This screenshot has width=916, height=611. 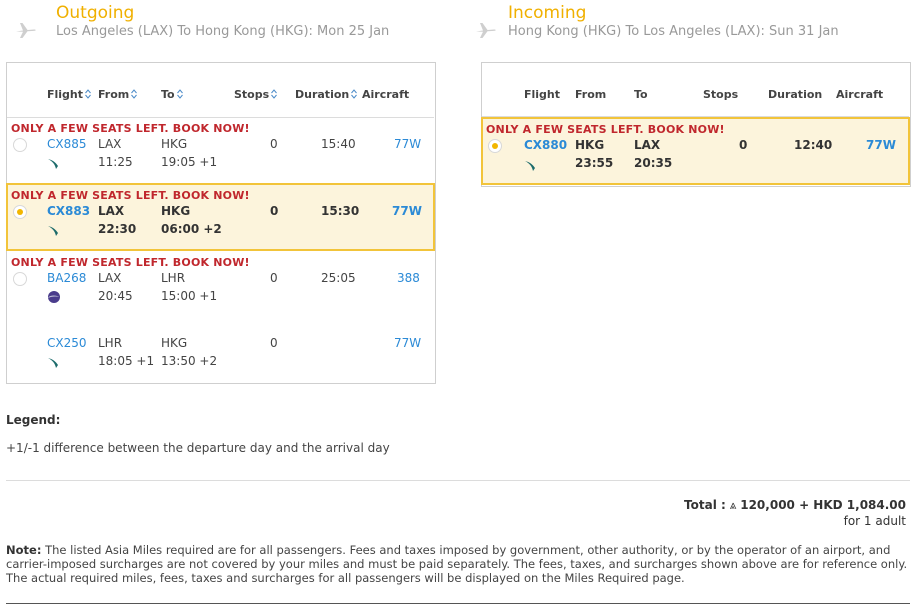 What do you see at coordinates (54, 297) in the screenshot?
I see `british-airways-logo-icon` at bounding box center [54, 297].